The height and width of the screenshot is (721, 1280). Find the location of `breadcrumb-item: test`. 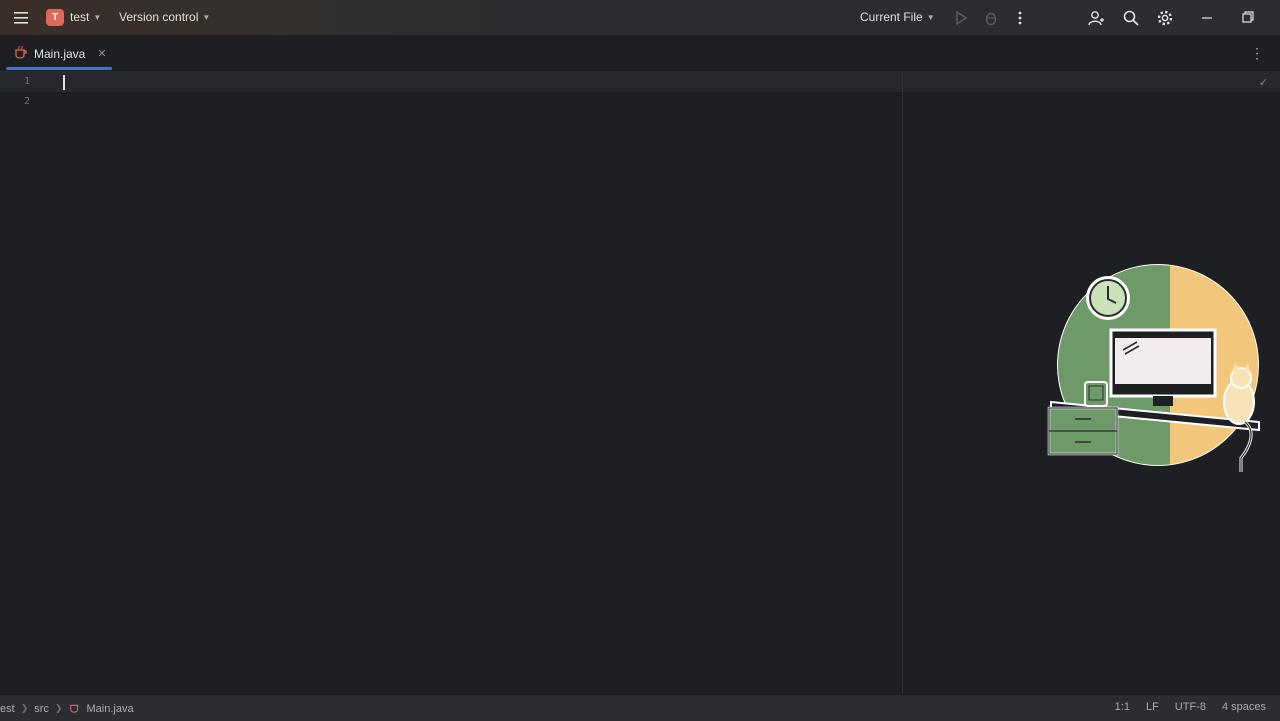

breadcrumb-item: test is located at coordinates (7, 709).